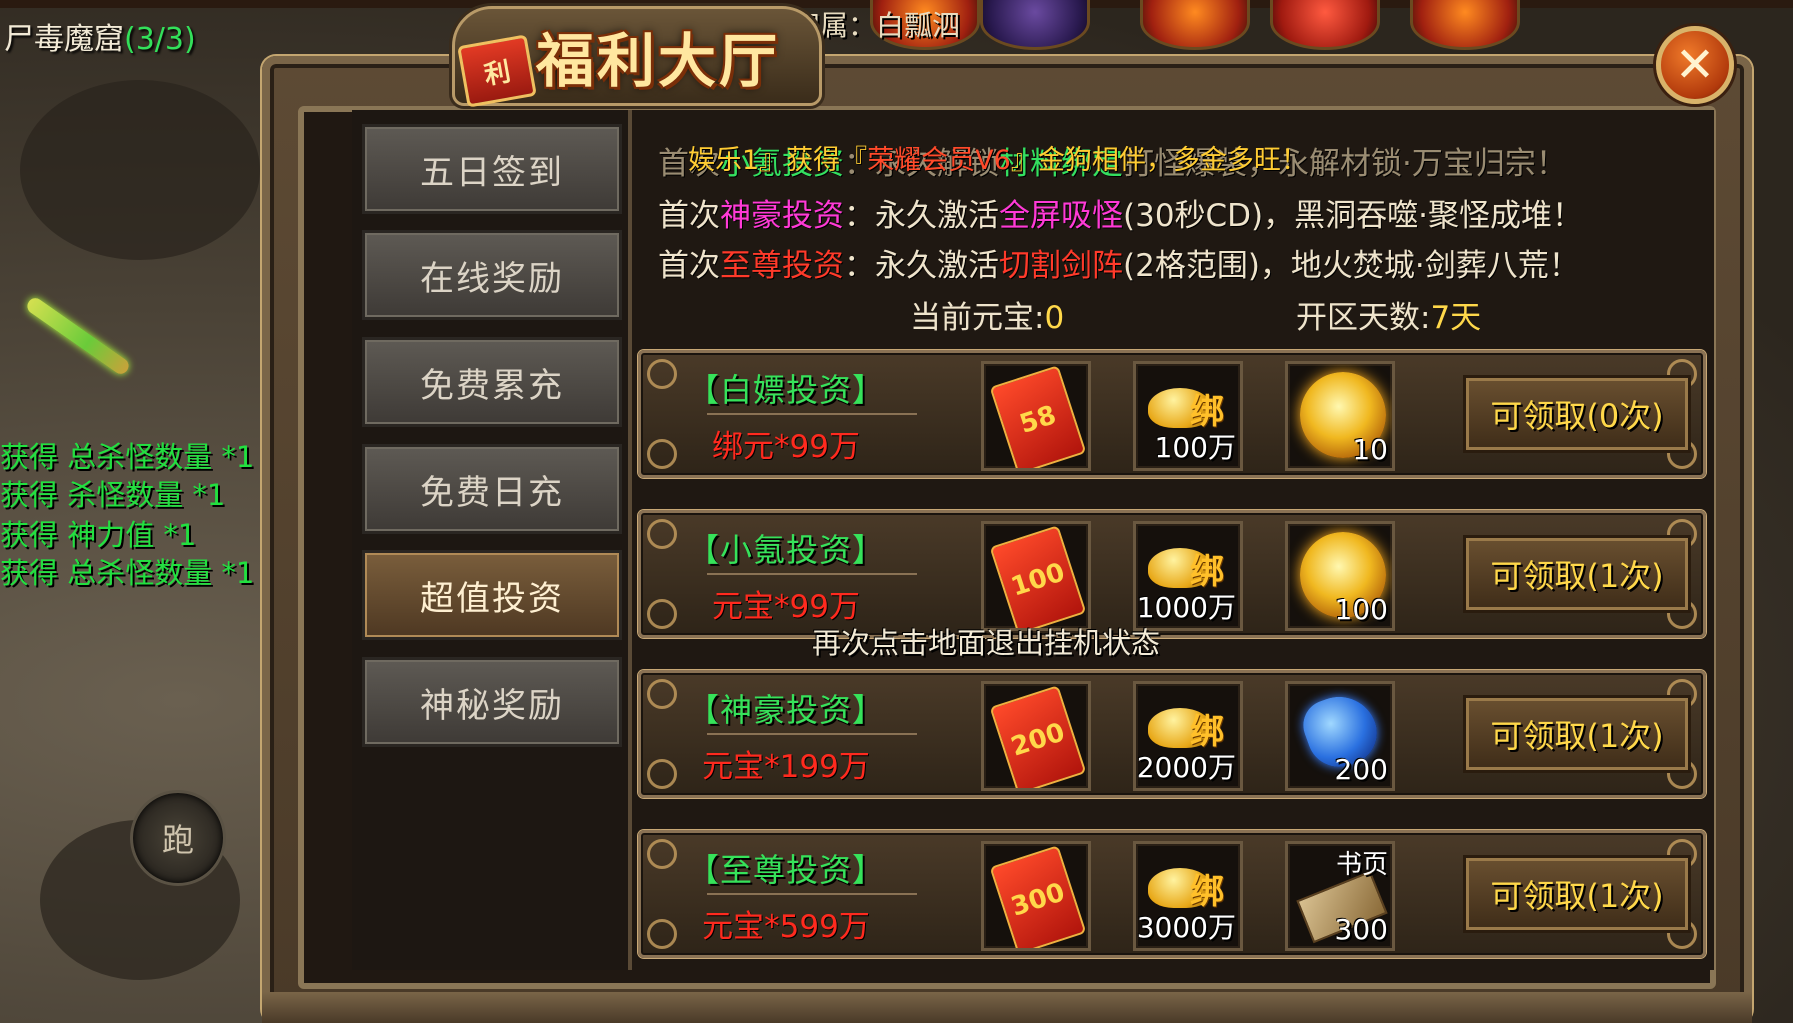 This screenshot has width=1793, height=1023. What do you see at coordinates (1186, 767) in the screenshot?
I see `item-quantity: 2000万` at bounding box center [1186, 767].